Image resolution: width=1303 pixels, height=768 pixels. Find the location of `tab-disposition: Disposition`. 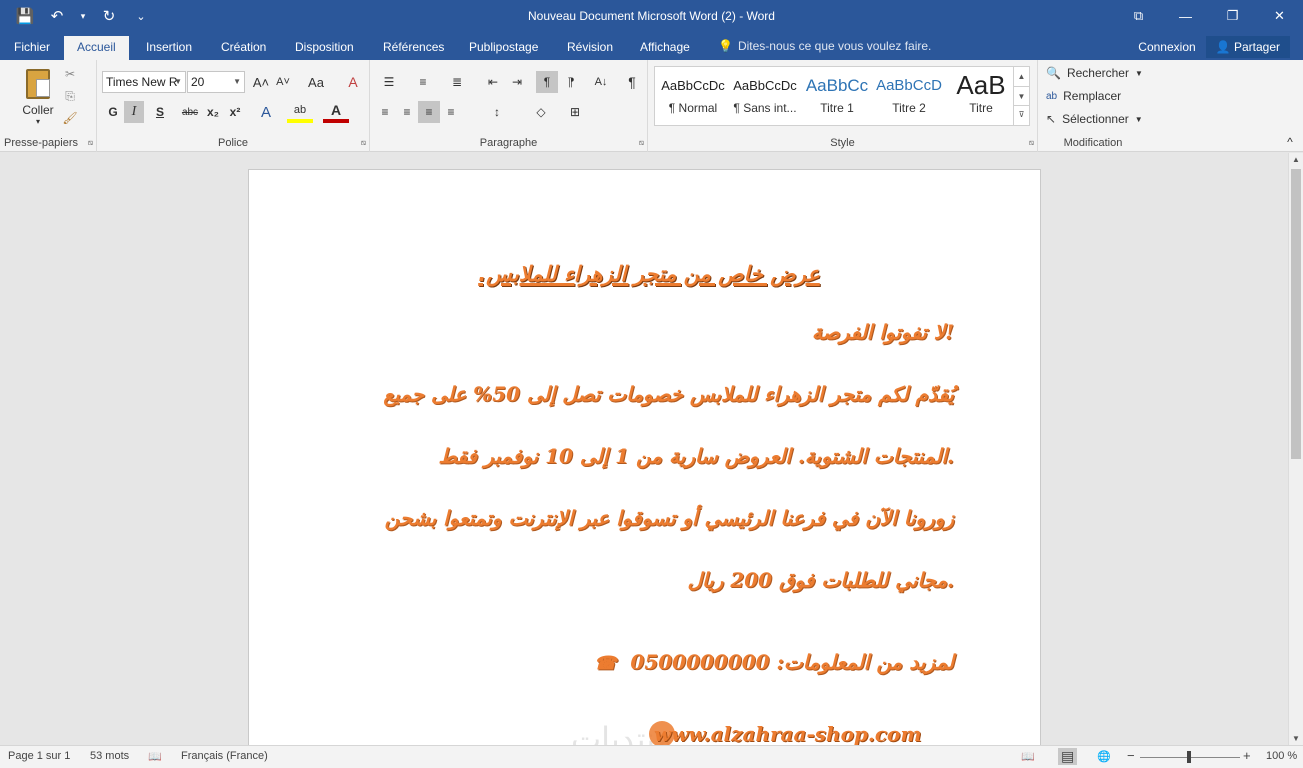

tab-disposition: Disposition is located at coordinates (324, 49).